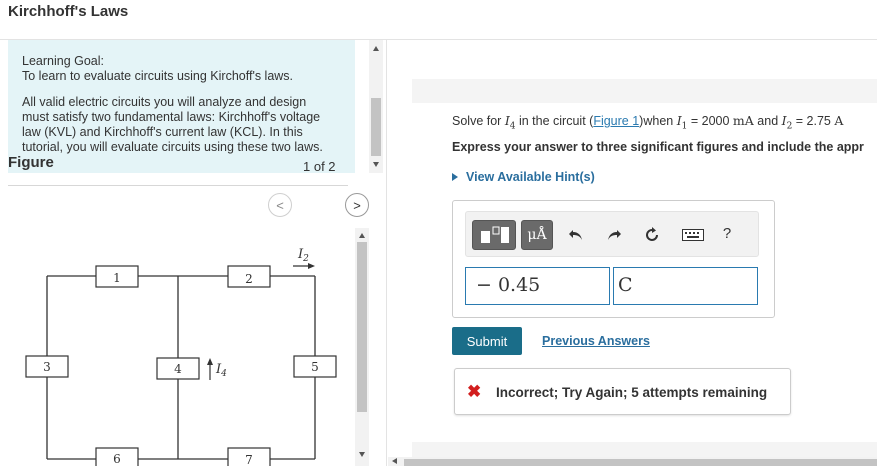  Describe the element at coordinates (221, 370) in the screenshot. I see `current-label-i4: I4` at that location.